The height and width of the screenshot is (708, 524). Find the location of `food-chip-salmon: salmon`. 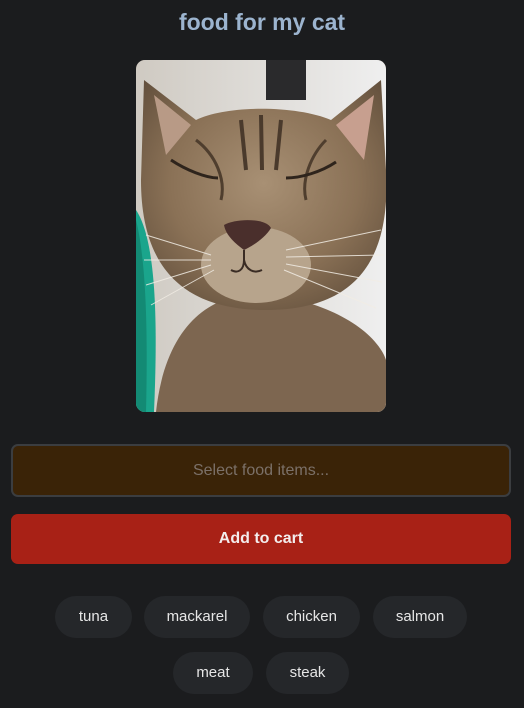

food-chip-salmon: salmon is located at coordinates (420, 617).